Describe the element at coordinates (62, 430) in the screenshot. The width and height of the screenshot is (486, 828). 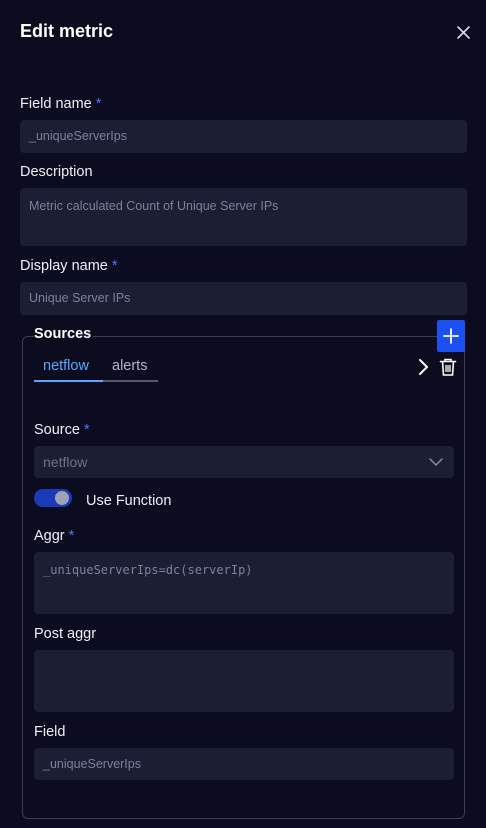
I see `source-label: Source *` at that location.